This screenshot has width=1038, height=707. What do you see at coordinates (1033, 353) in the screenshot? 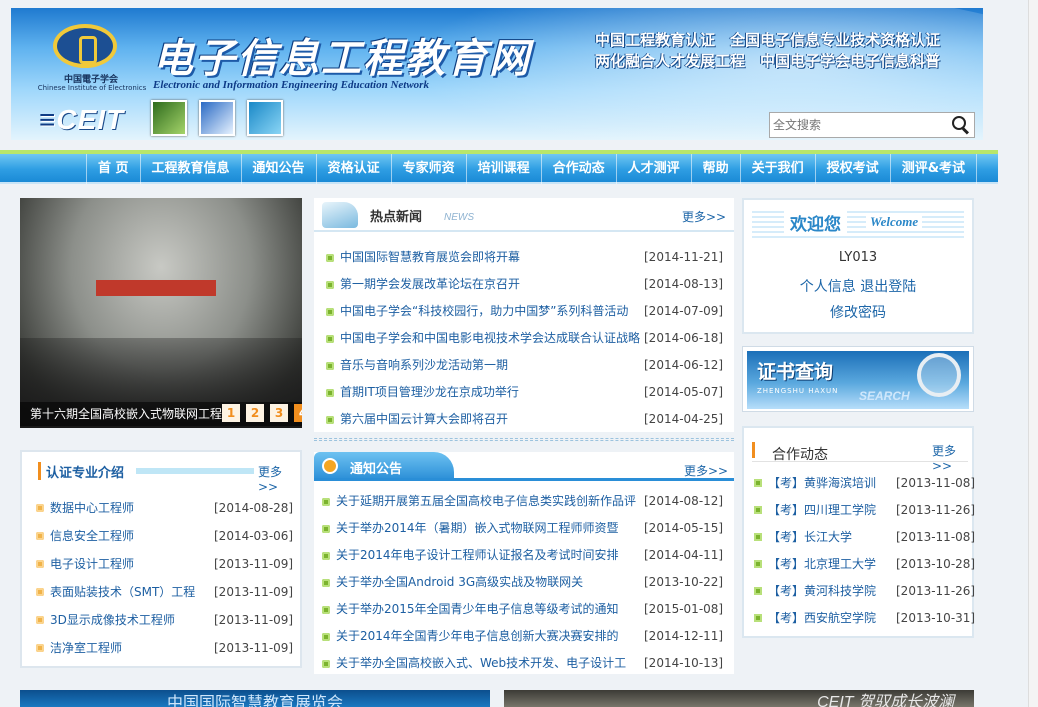
I see `page-scrollbar` at bounding box center [1033, 353].